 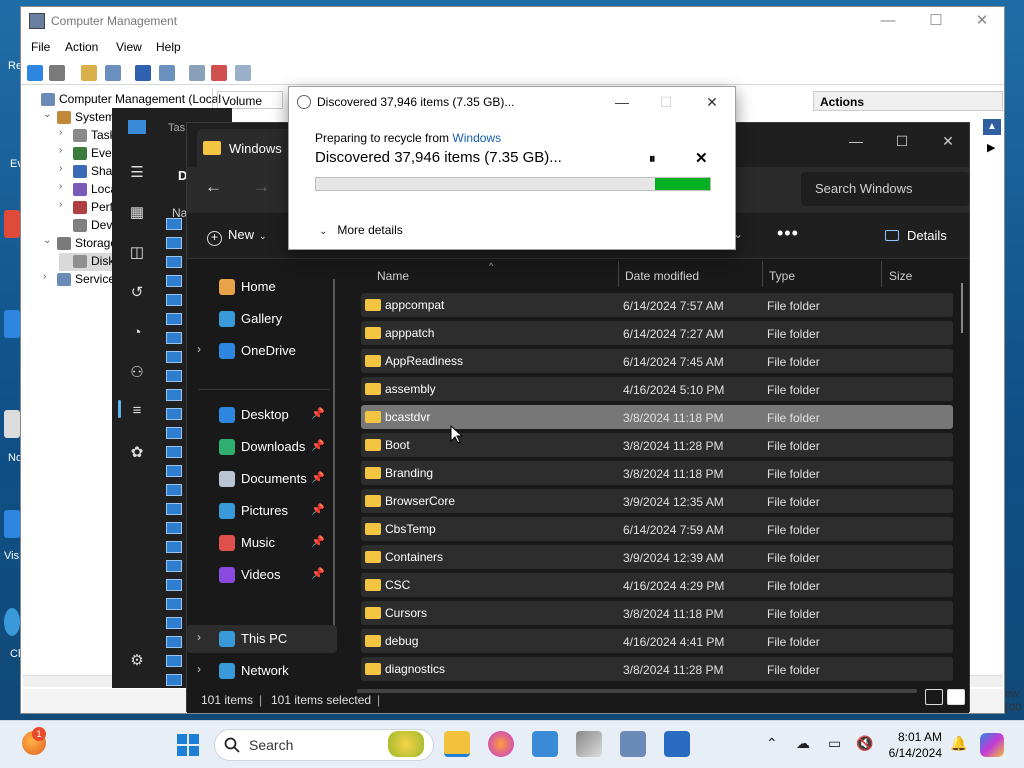 I want to click on firefox-taskbar-icon, so click(x=501, y=744).